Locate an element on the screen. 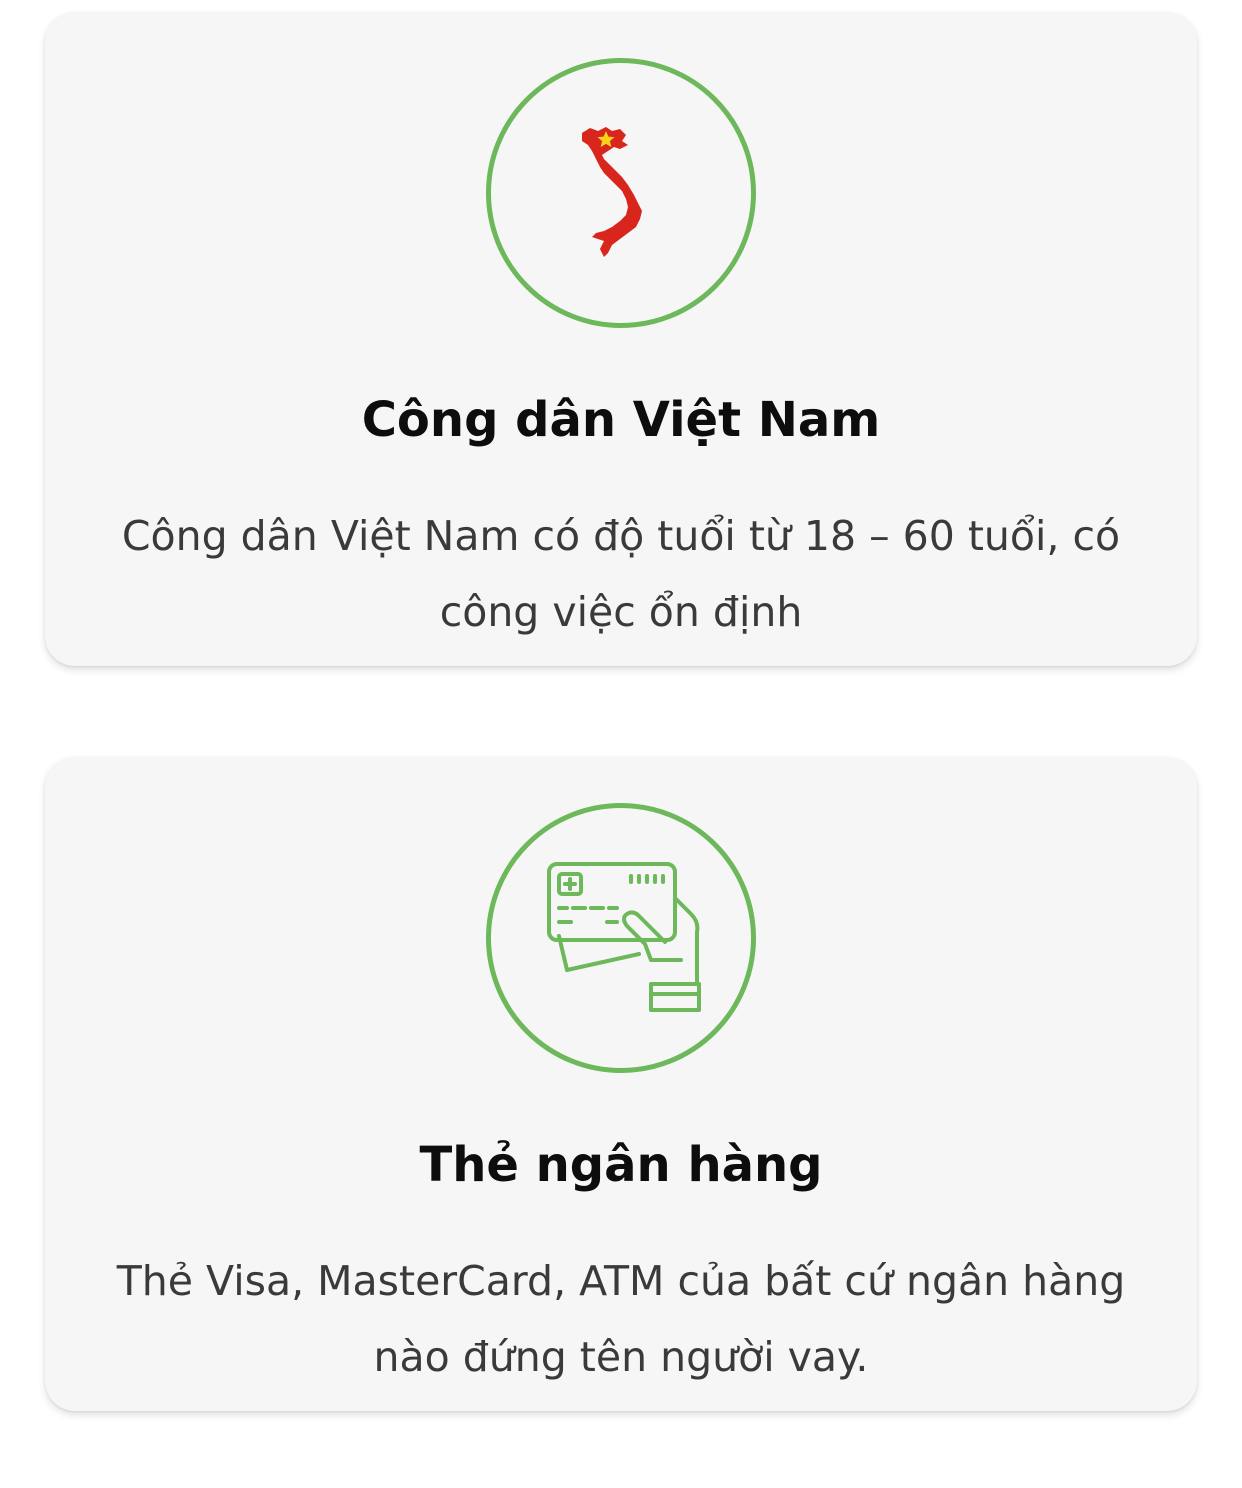 The width and height of the screenshot is (1242, 1488). citizenship-icon-circle is located at coordinates (621, 193).